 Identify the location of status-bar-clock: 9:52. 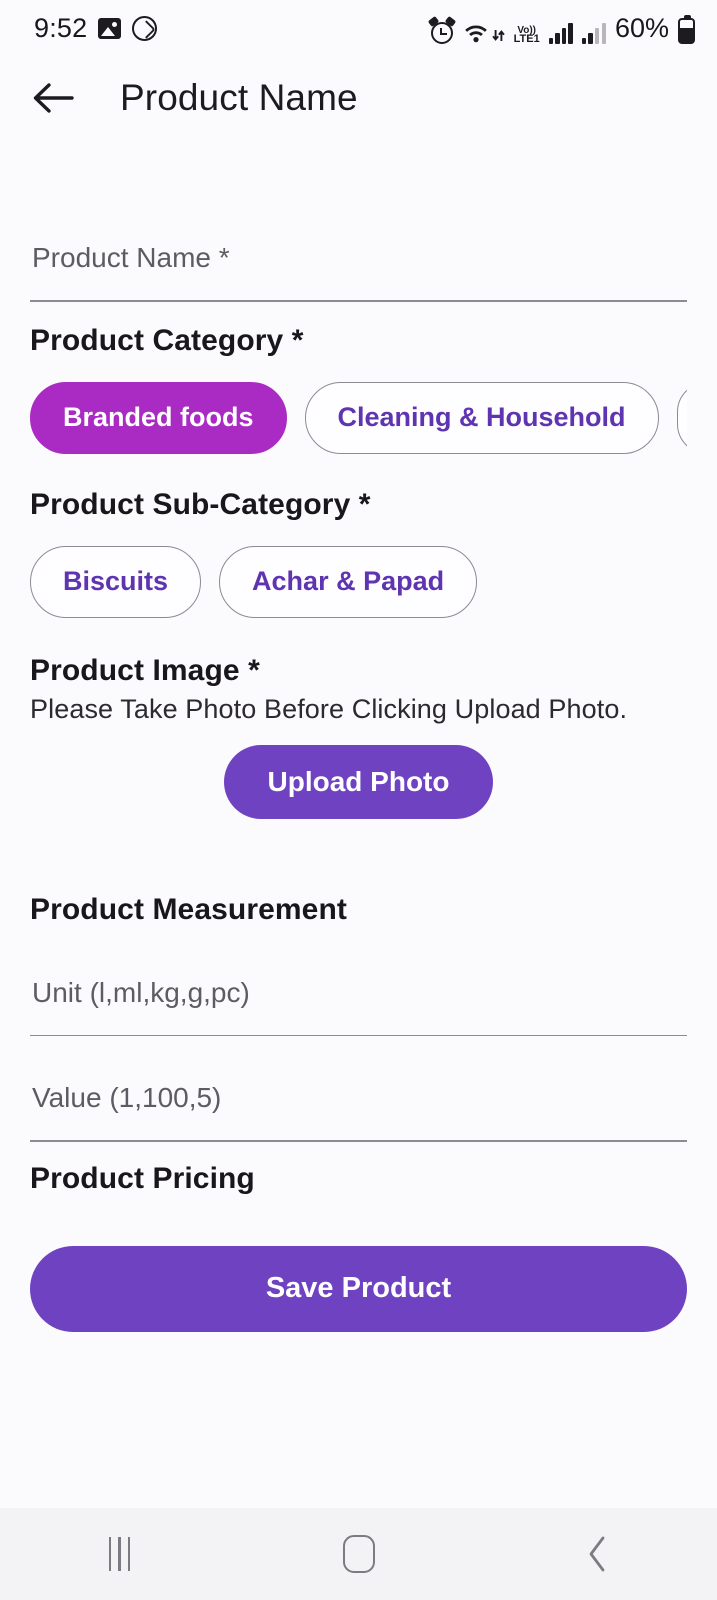
(61, 27).